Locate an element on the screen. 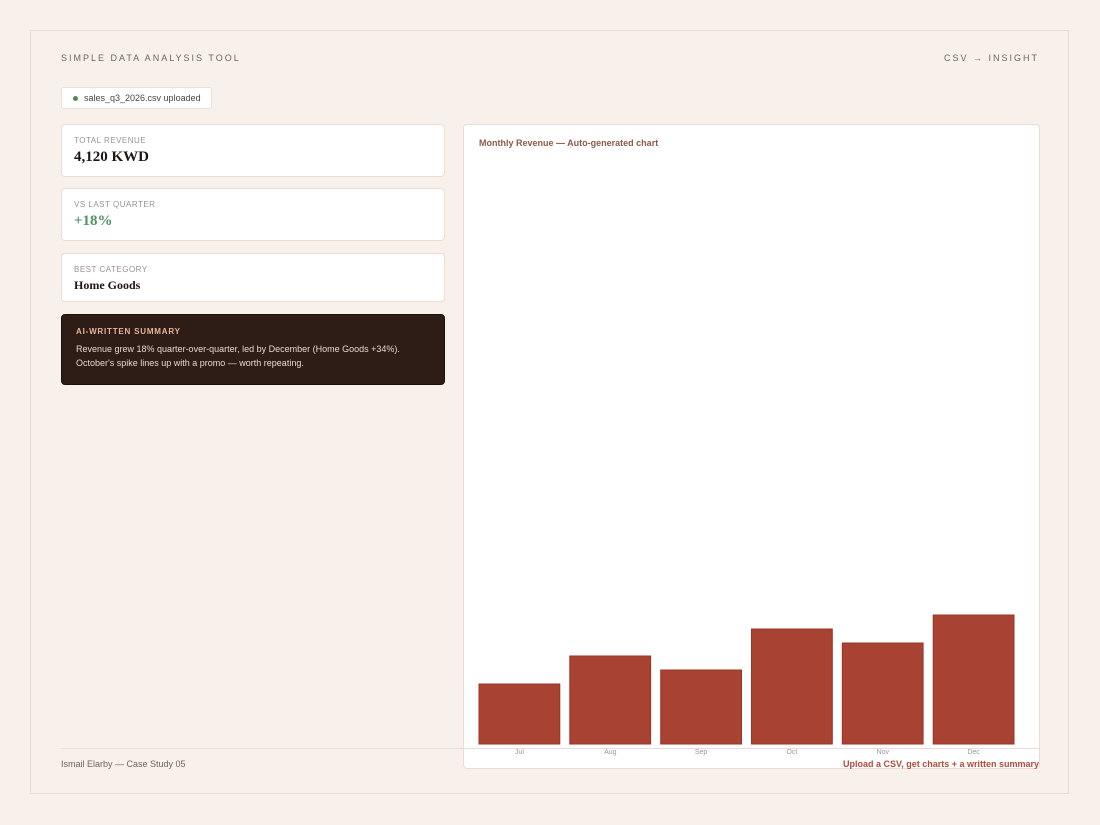  bar-jul is located at coordinates (519, 714).